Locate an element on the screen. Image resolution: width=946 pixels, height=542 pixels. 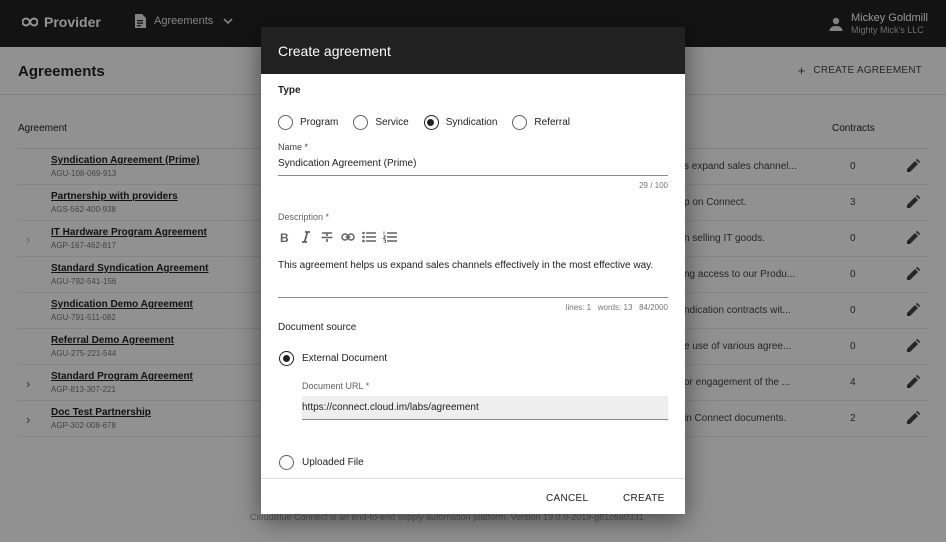
type-option-referral: Referral is located at coordinates (541, 122).